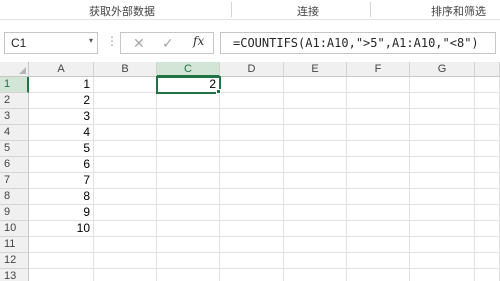  I want to click on cell-e7, so click(315, 181).